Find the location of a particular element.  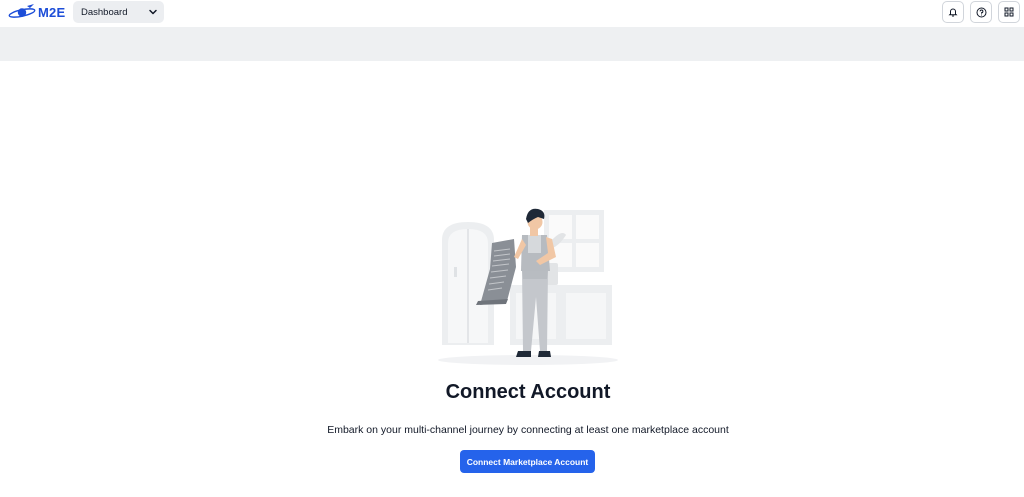

logo-planet-icon is located at coordinates (22, 11).